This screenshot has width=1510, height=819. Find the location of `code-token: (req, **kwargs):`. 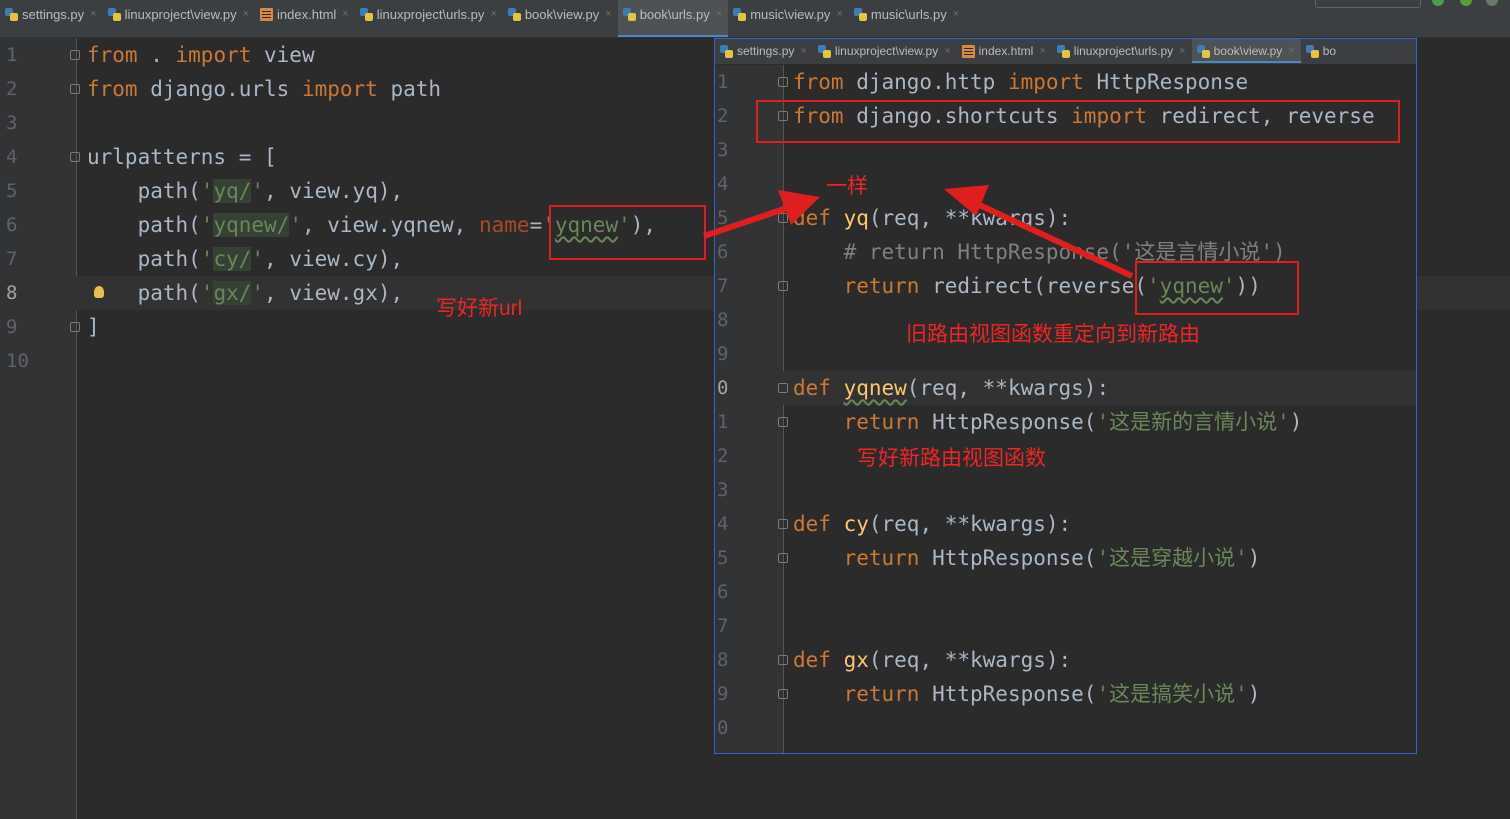

code-token: (req, **kwargs): is located at coordinates (970, 218).